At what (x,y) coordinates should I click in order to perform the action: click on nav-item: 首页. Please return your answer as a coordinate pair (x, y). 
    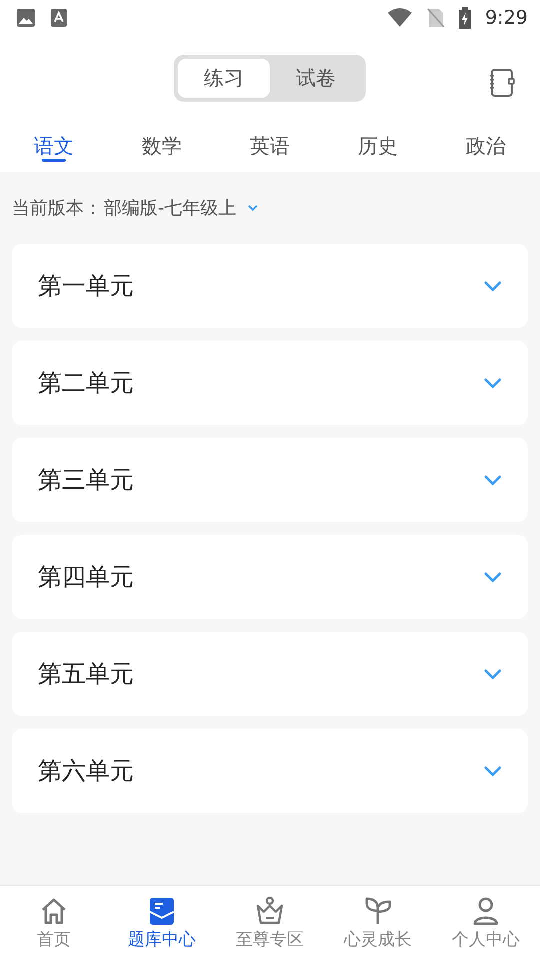
    Looking at the image, I should click on (54, 923).